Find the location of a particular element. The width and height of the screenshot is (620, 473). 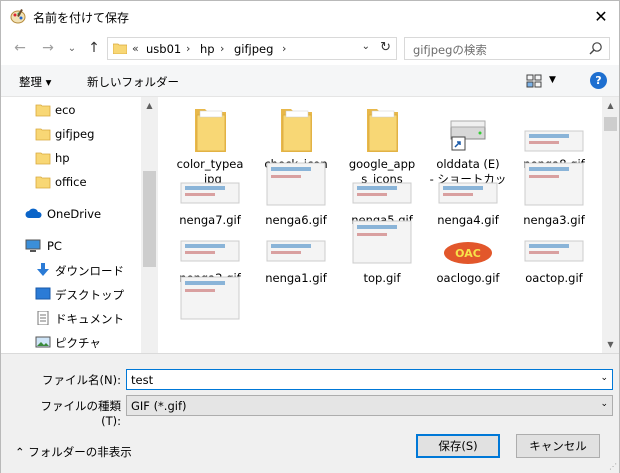

sidebar-item-label: ドキュメント is located at coordinates (89, 319).